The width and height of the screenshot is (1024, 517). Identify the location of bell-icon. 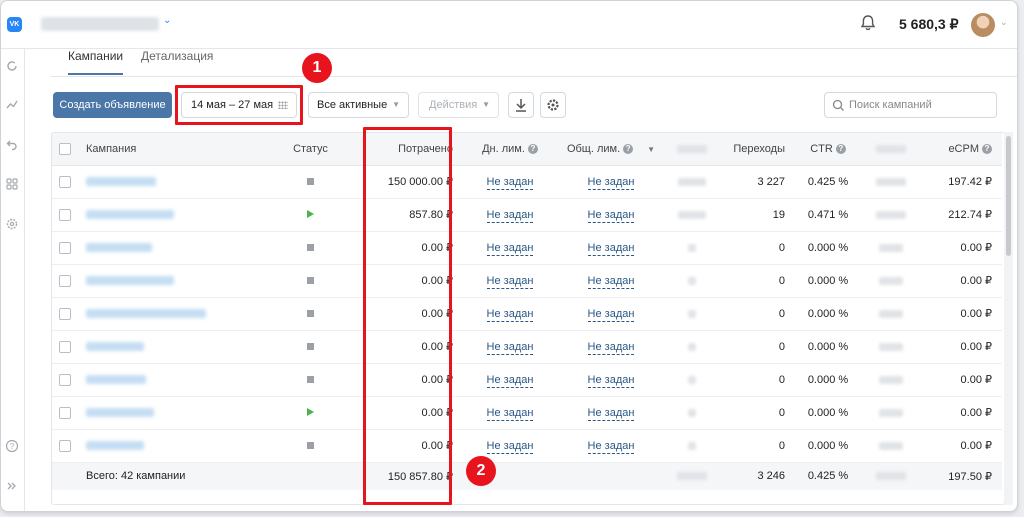
(868, 23).